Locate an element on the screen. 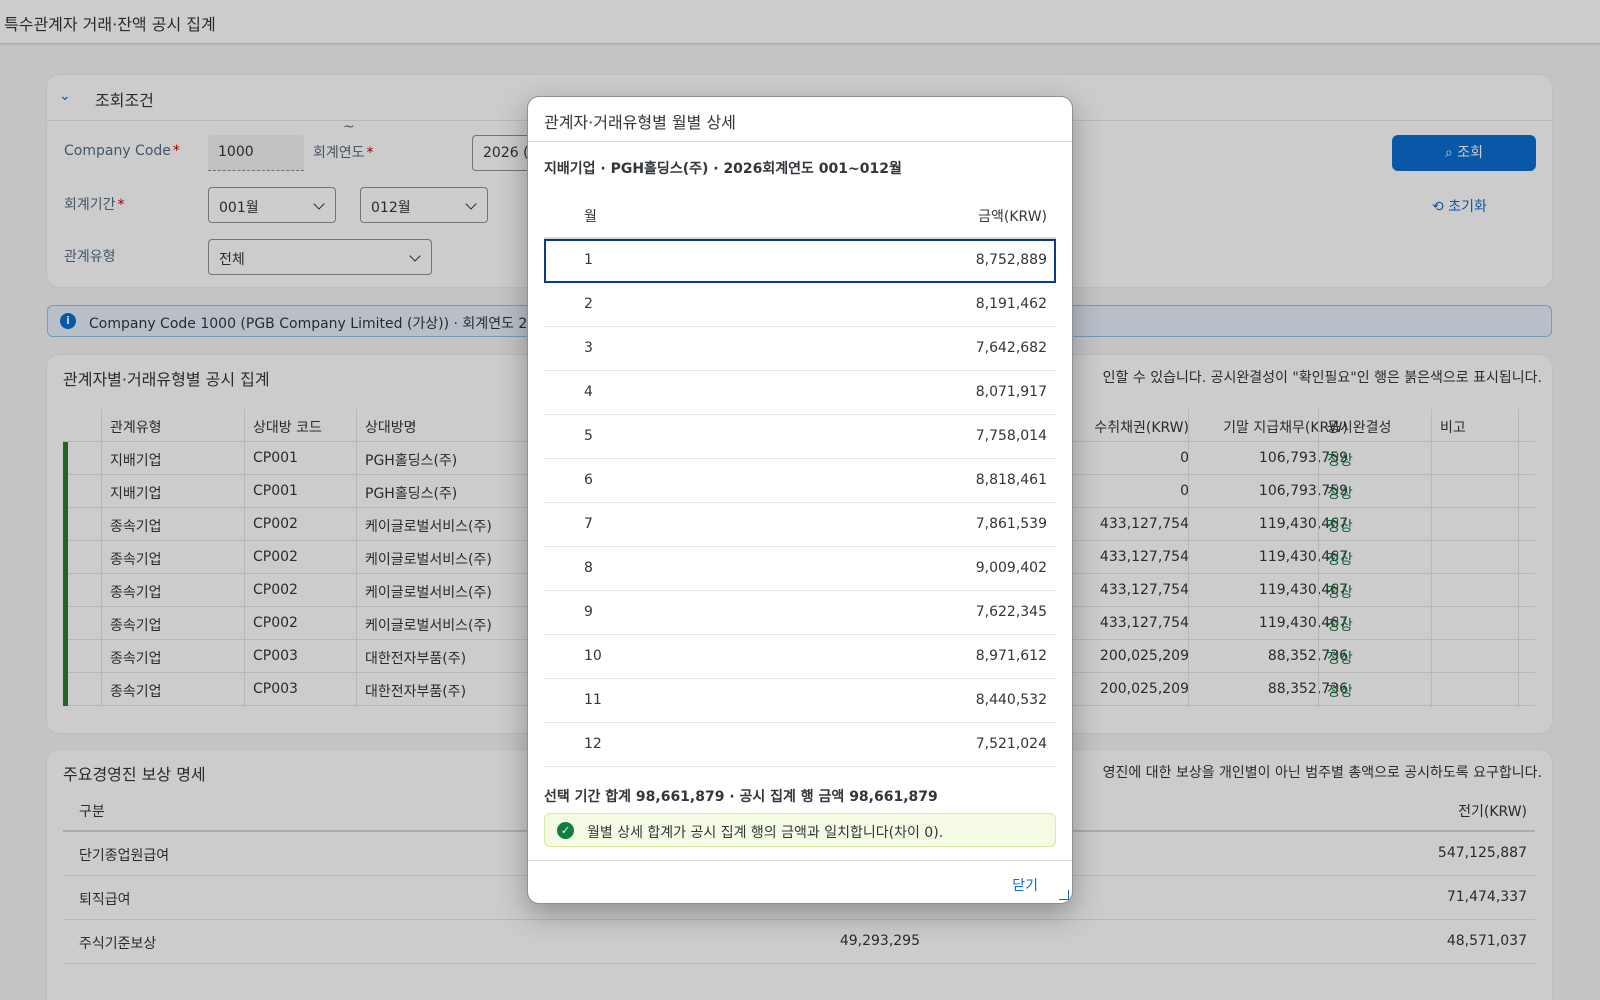  dialog-header: 관계자·거래유형별 월별 상세 is located at coordinates (800, 119).